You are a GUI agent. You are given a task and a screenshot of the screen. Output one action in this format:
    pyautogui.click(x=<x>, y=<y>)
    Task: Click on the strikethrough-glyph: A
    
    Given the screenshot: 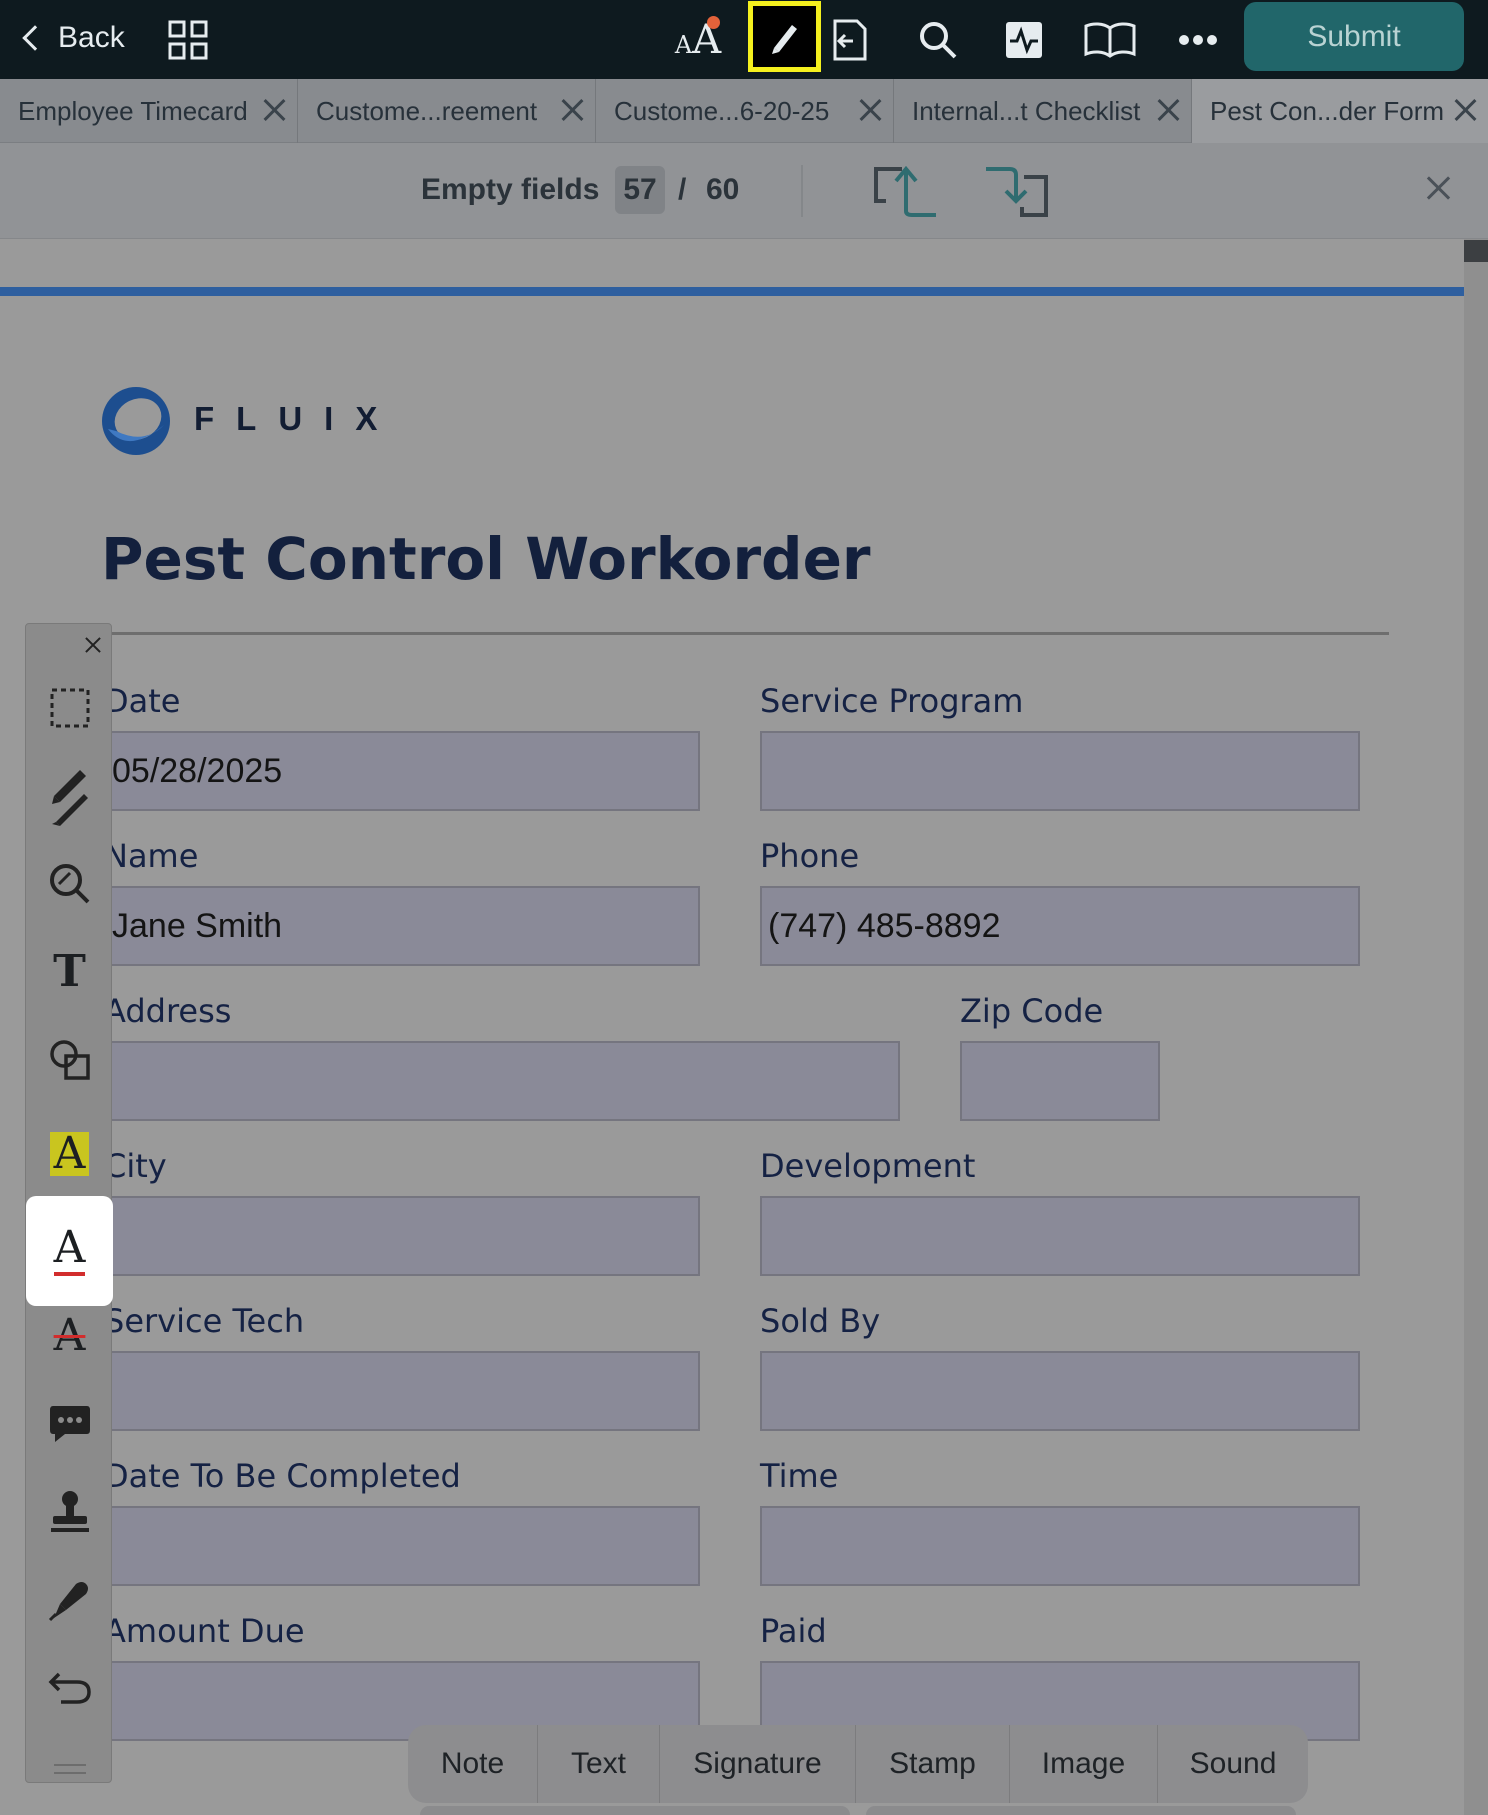 What is the action you would take?
    pyautogui.click(x=69, y=1335)
    